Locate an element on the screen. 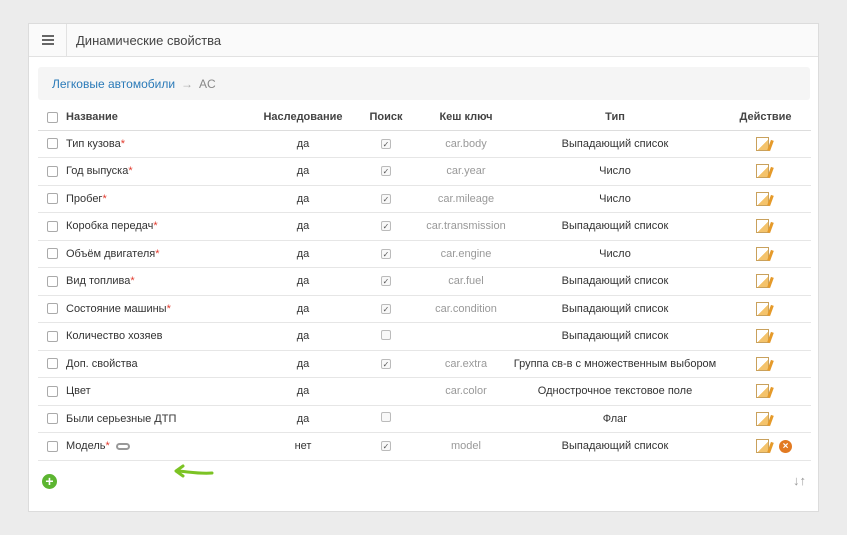  property-type: Флаг is located at coordinates (615, 419).